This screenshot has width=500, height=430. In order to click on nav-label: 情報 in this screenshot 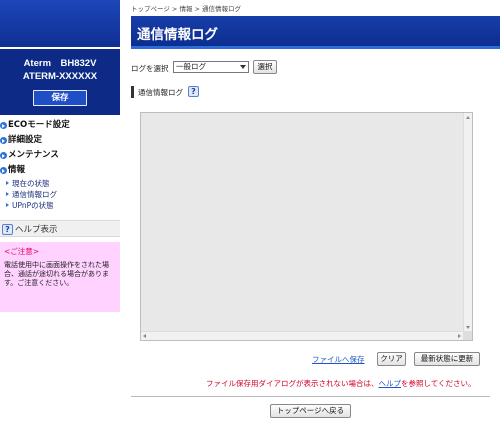, I will do `click(17, 170)`.